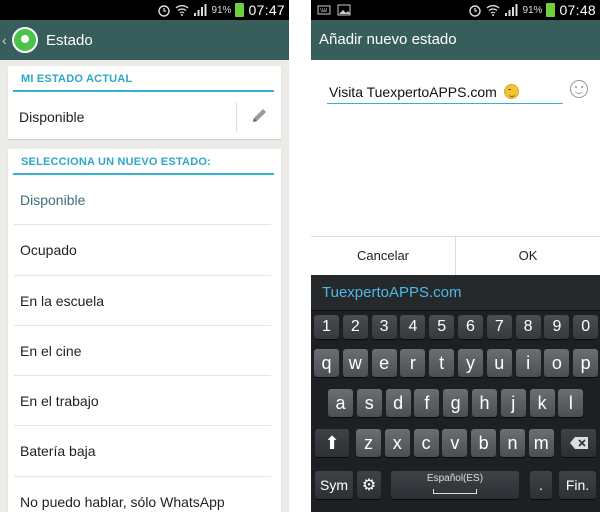  Describe the element at coordinates (384, 363) in the screenshot. I see `key-e: e` at that location.